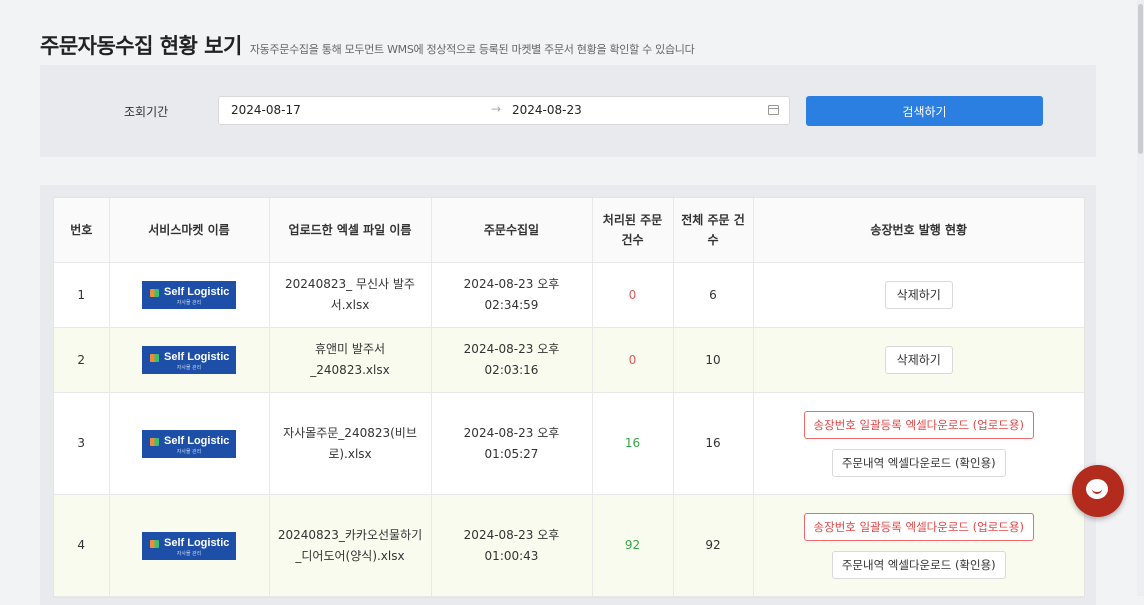 The height and width of the screenshot is (605, 1144). Describe the element at coordinates (633, 443) in the screenshot. I see `processed-count: 16` at that location.